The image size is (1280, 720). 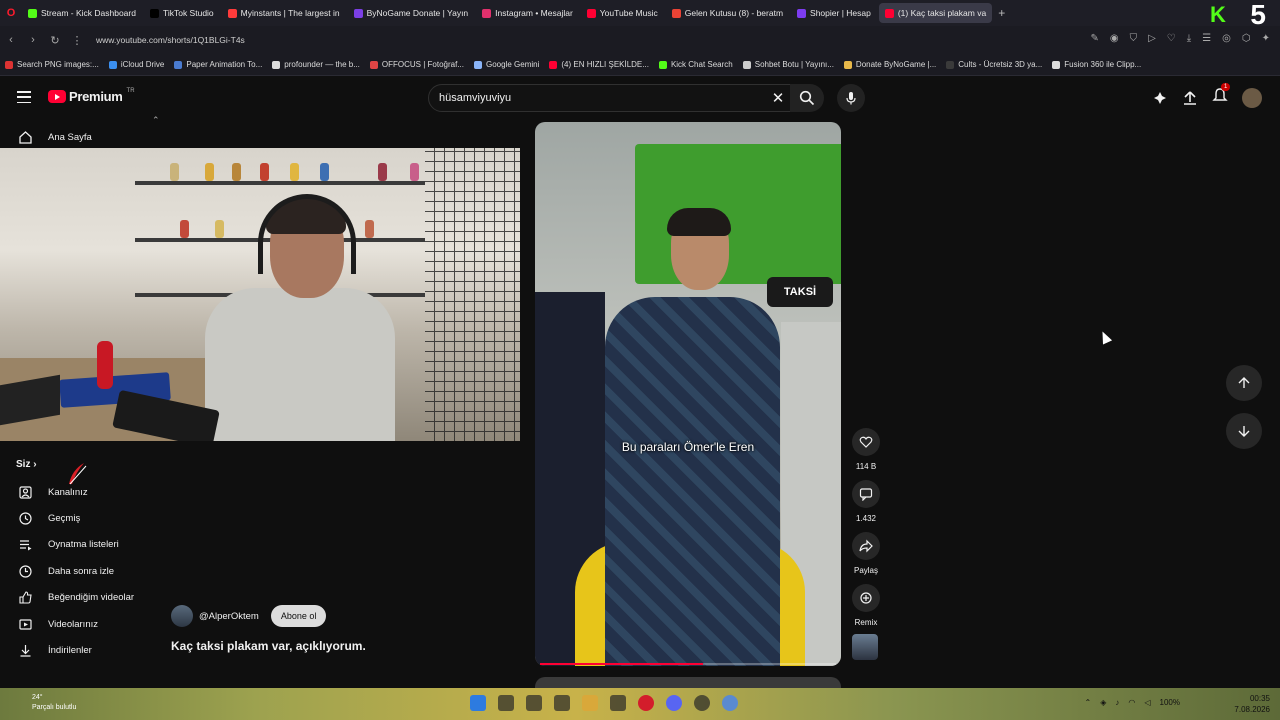 What do you see at coordinates (1088, 702) in the screenshot?
I see `chevron-up-icon: ⌃` at bounding box center [1088, 702].